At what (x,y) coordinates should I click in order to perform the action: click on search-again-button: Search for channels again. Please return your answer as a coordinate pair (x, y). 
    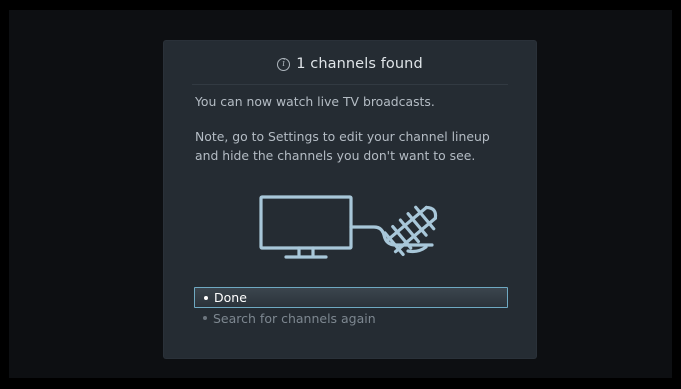
    Looking at the image, I should click on (351, 318).